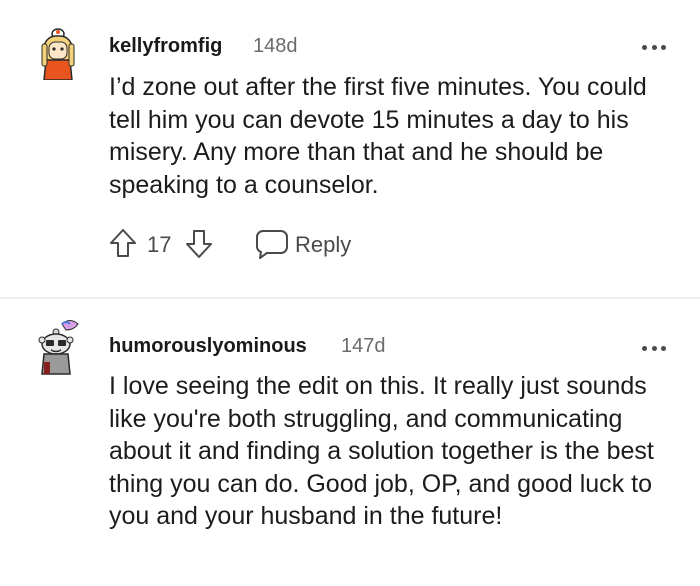  What do you see at coordinates (208, 346) in the screenshot?
I see `username: humorouslyominous` at bounding box center [208, 346].